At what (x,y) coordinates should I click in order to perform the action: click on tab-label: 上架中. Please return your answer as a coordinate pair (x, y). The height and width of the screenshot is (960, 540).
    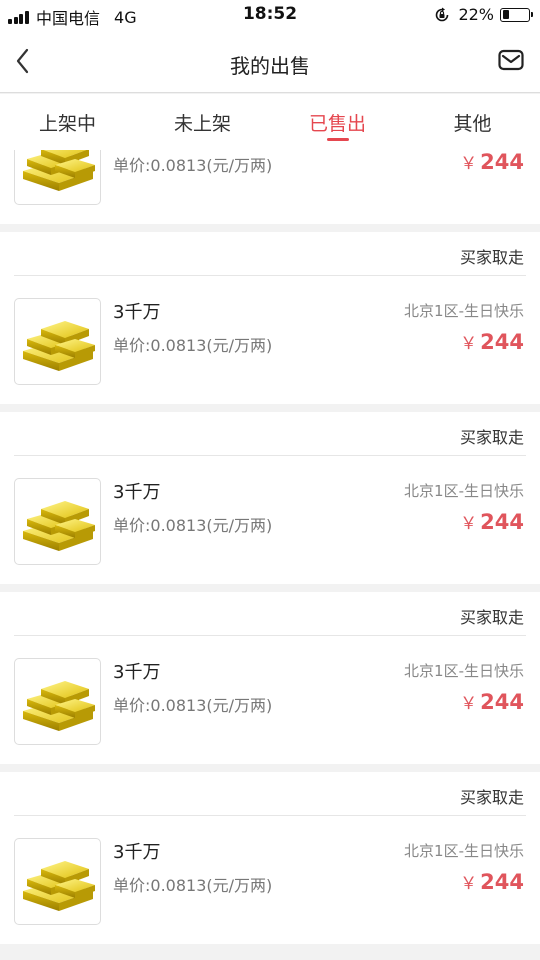
    Looking at the image, I should click on (67, 124).